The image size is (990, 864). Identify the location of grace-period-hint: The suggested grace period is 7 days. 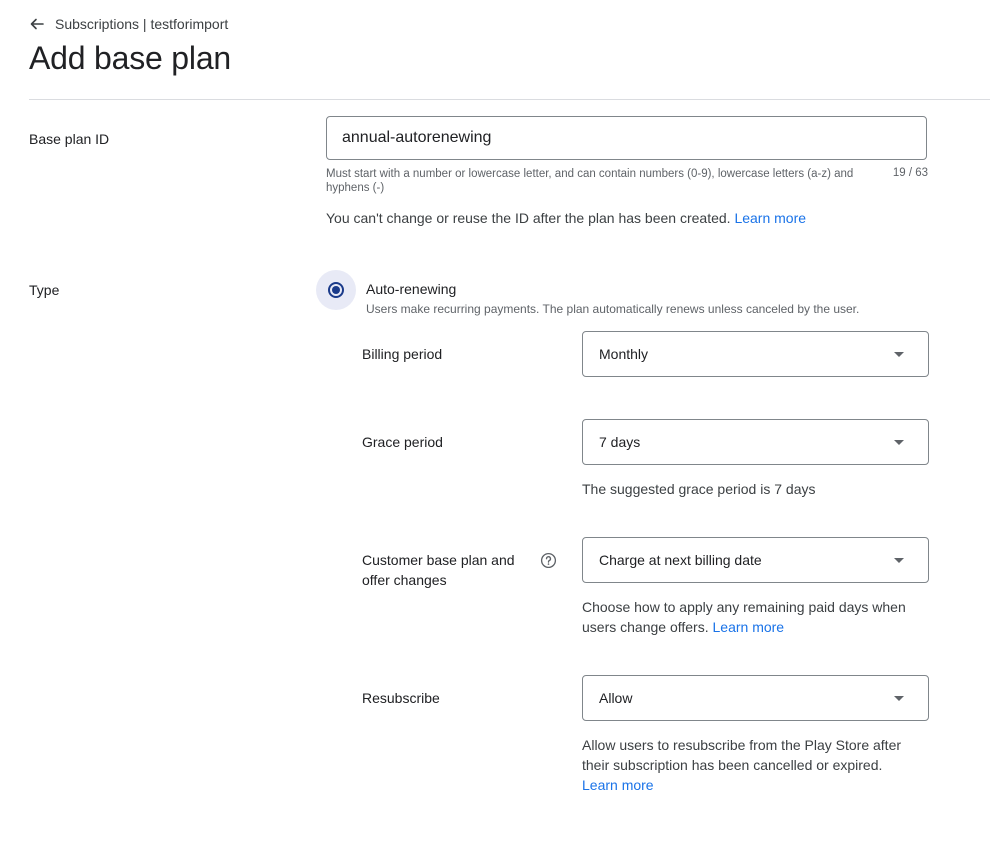
(699, 489).